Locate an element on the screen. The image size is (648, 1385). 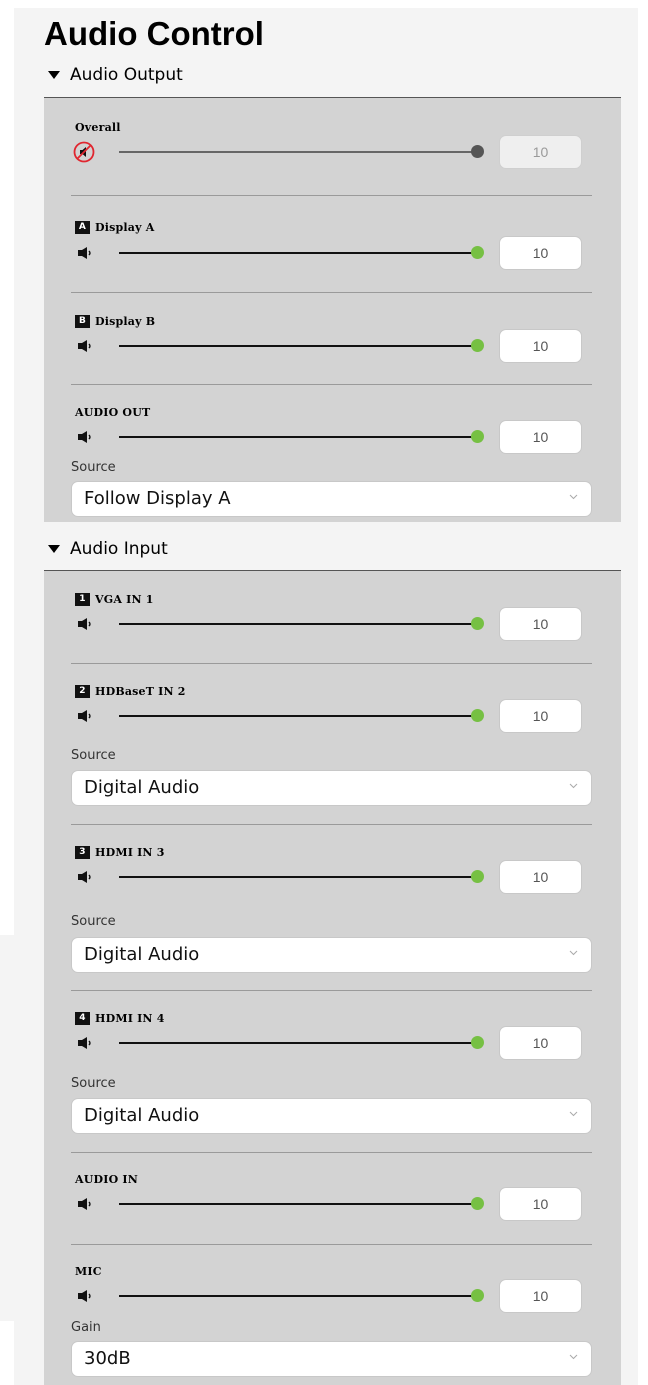
audio-out-label-text: AUDIO OUT is located at coordinates (113, 412).